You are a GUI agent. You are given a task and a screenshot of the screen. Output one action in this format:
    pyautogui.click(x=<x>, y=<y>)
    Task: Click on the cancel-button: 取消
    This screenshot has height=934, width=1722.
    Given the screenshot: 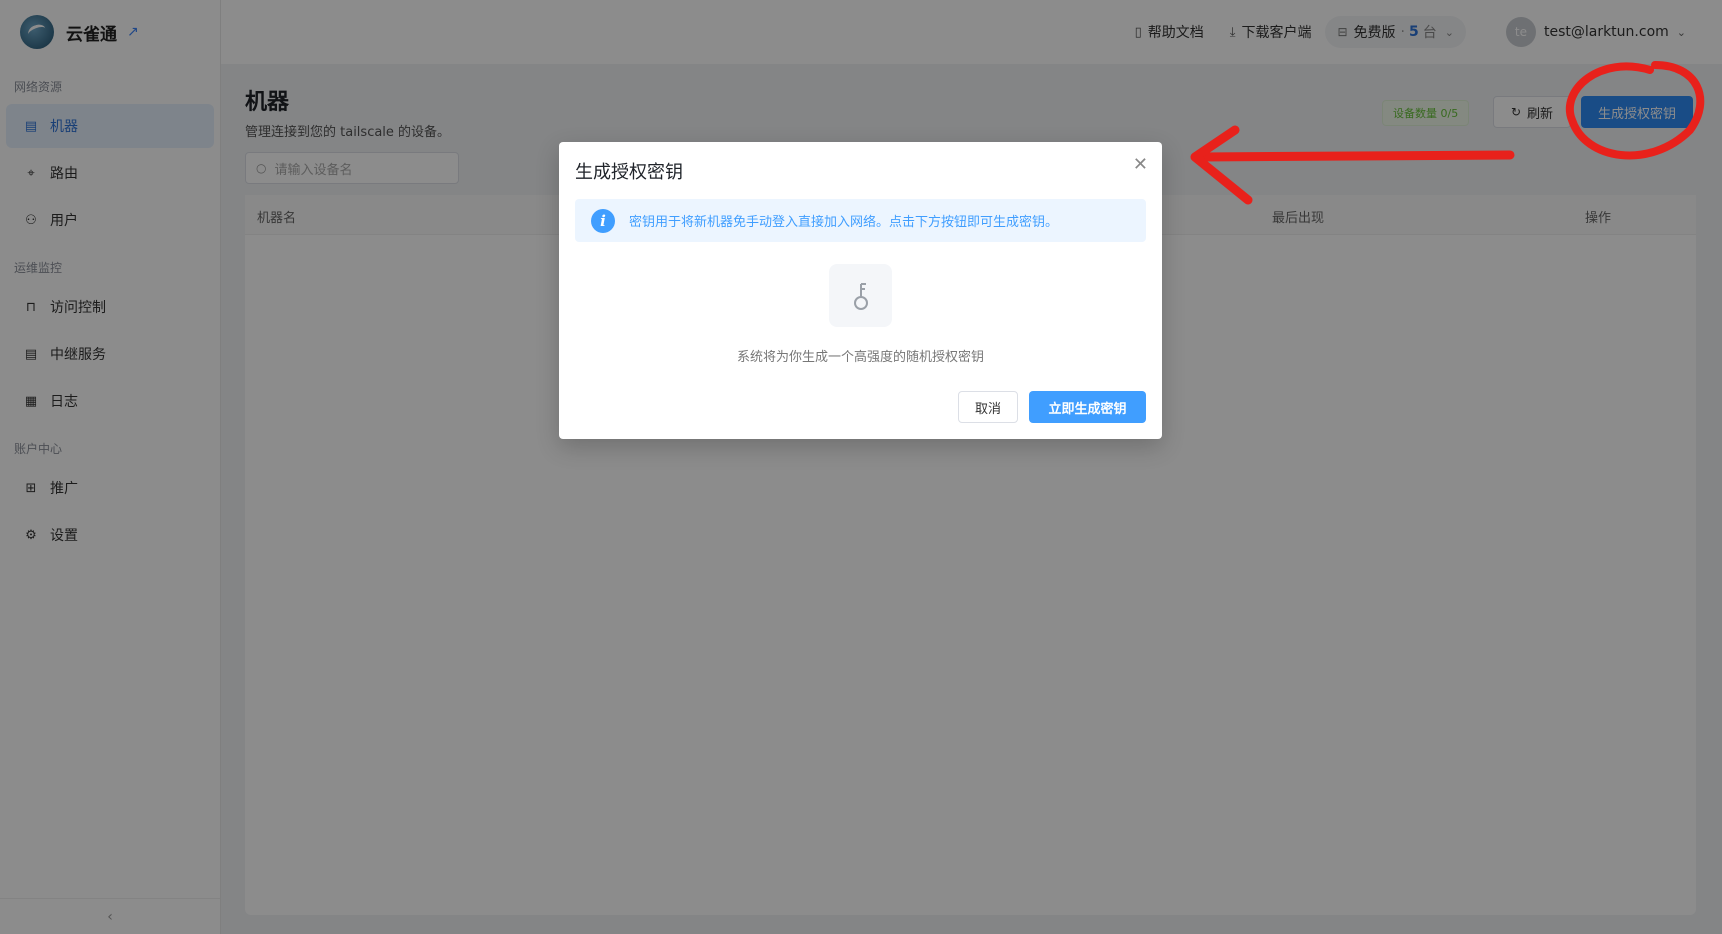 What is the action you would take?
    pyautogui.click(x=988, y=407)
    